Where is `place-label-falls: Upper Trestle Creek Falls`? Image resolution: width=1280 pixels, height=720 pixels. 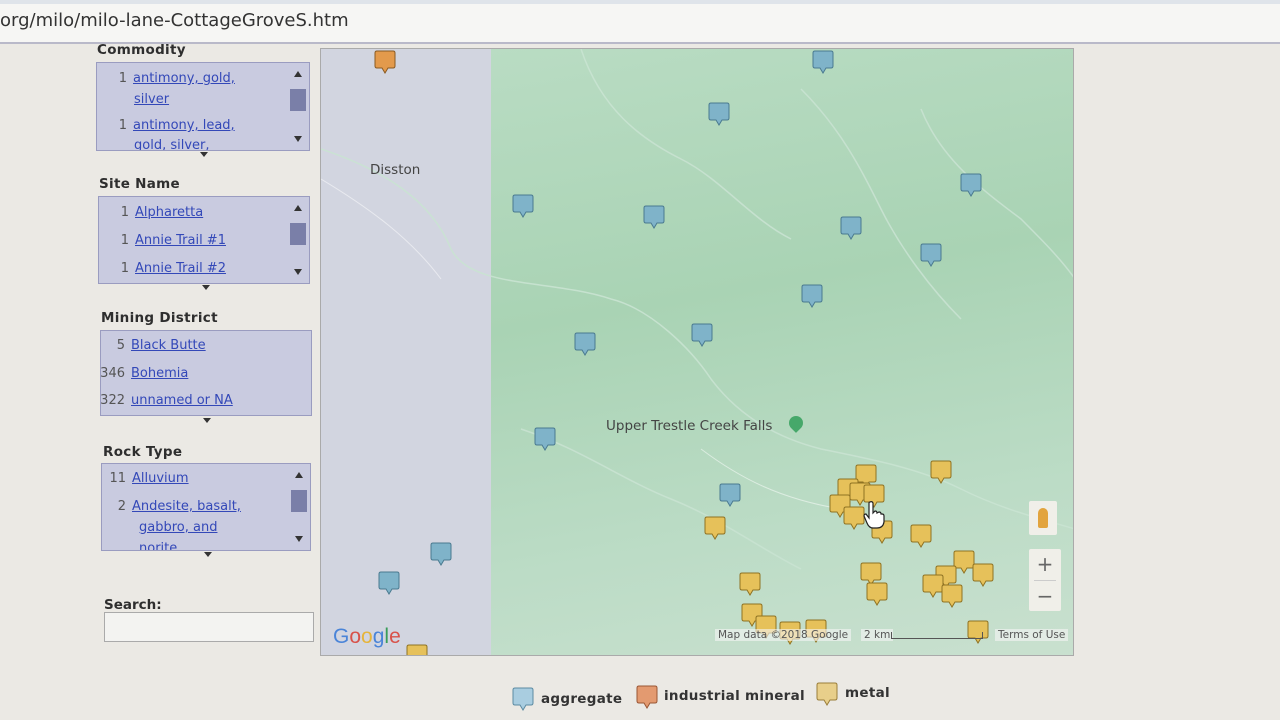
place-label-falls: Upper Trestle Creek Falls is located at coordinates (689, 426).